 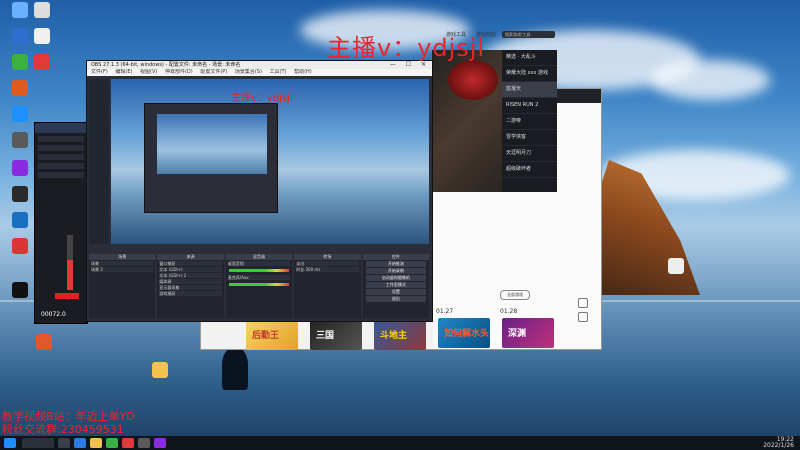 I want to click on taskbar: 19:22 2022/1/26, so click(x=400, y=443).